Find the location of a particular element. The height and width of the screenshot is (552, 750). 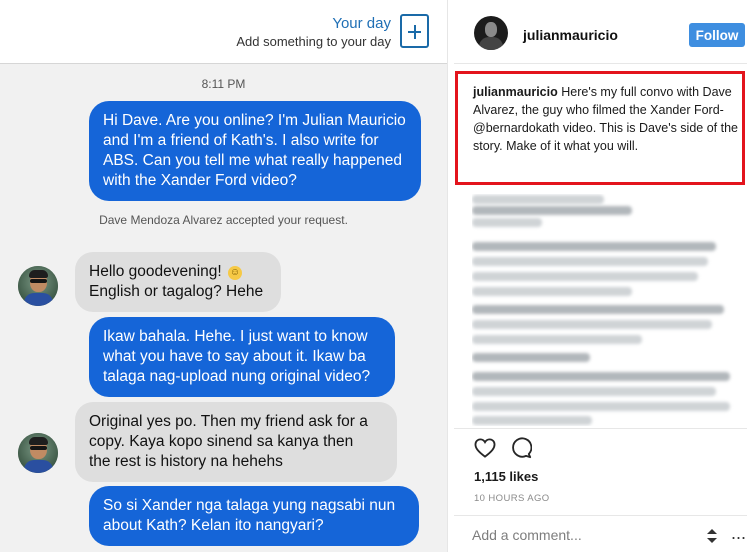

plus-icon is located at coordinates (414, 31).